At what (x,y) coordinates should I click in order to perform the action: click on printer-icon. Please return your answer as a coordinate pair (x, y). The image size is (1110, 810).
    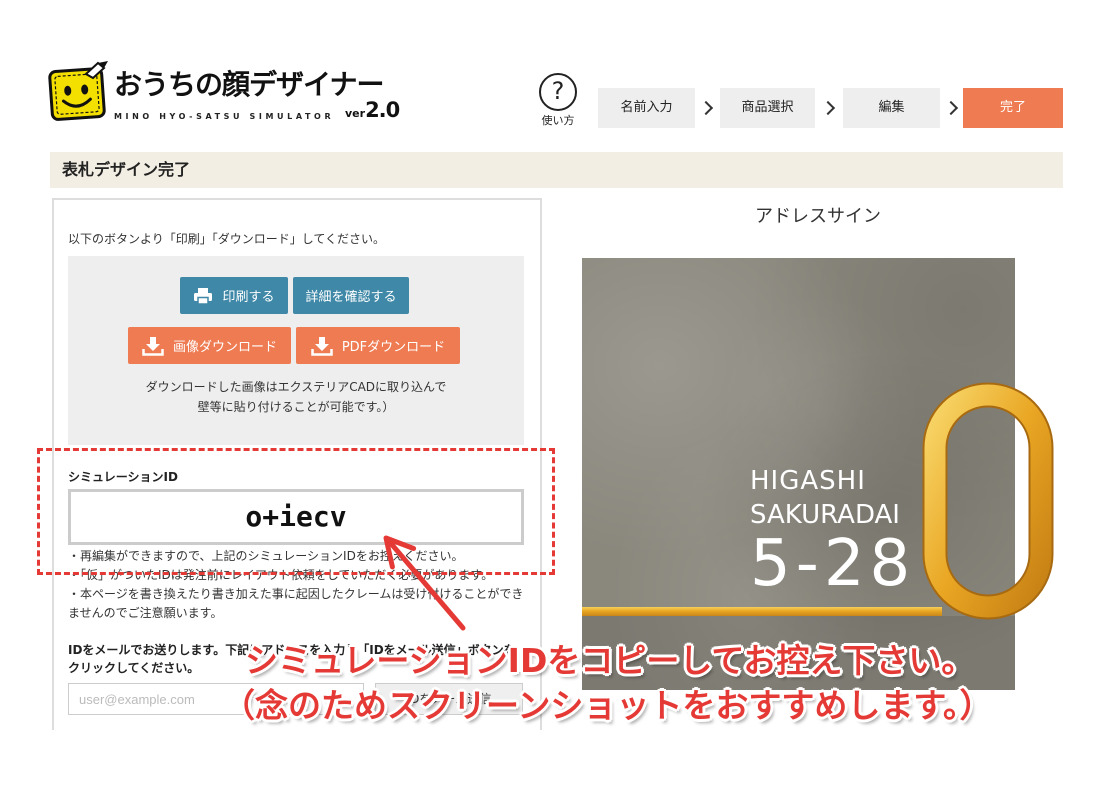
    Looking at the image, I should click on (203, 296).